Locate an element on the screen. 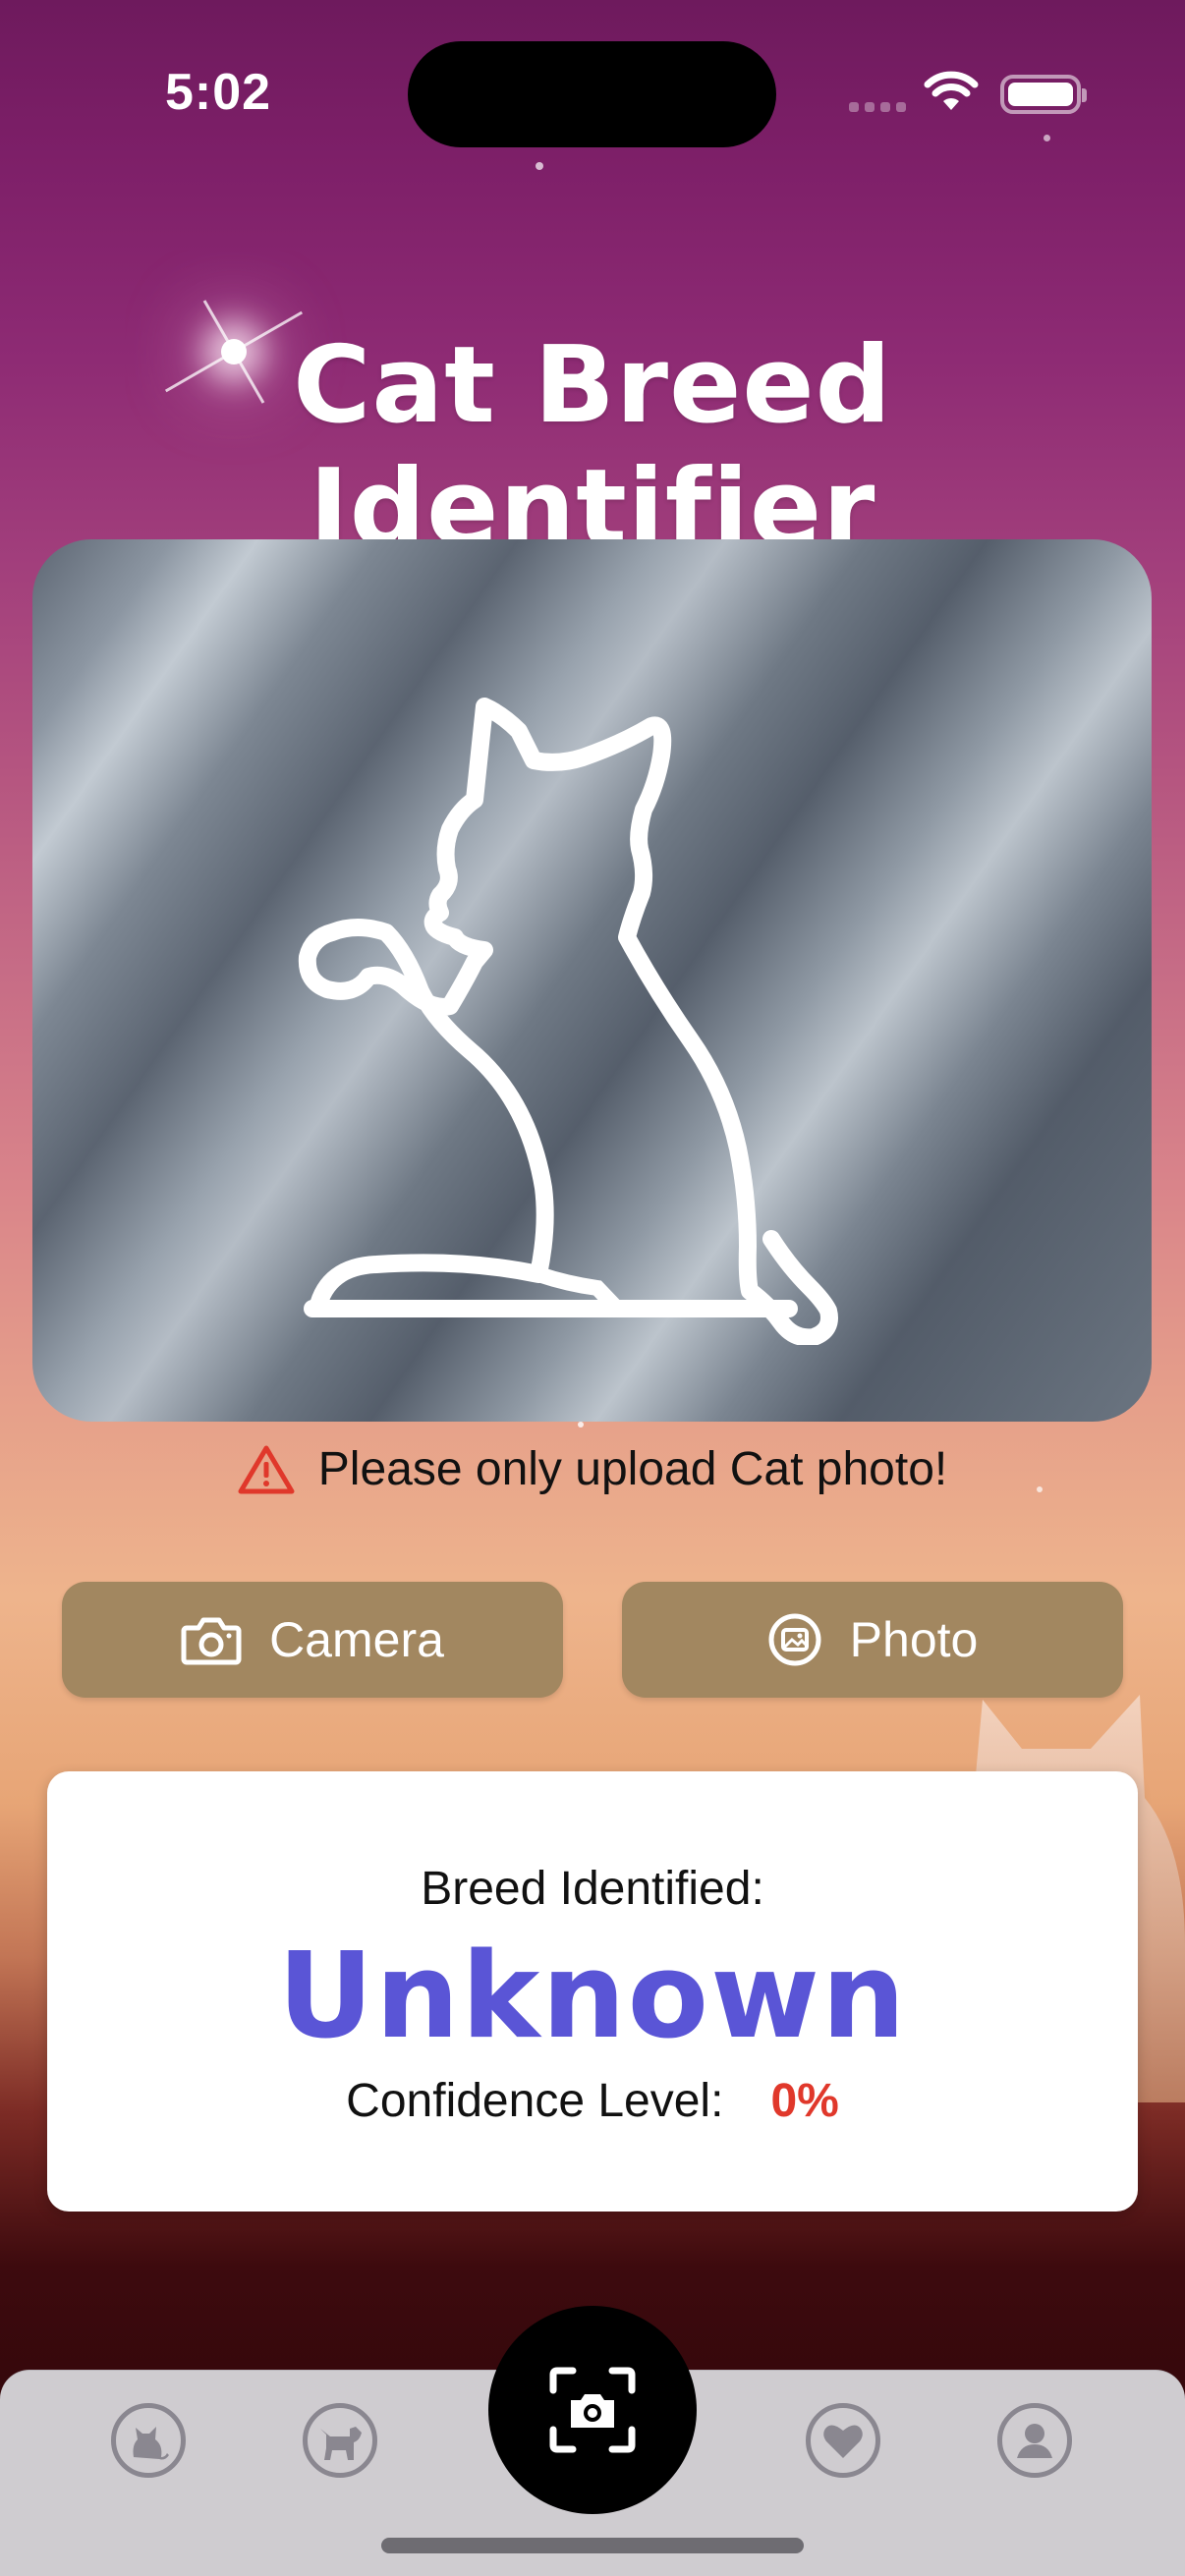  heart-icon is located at coordinates (843, 2441).